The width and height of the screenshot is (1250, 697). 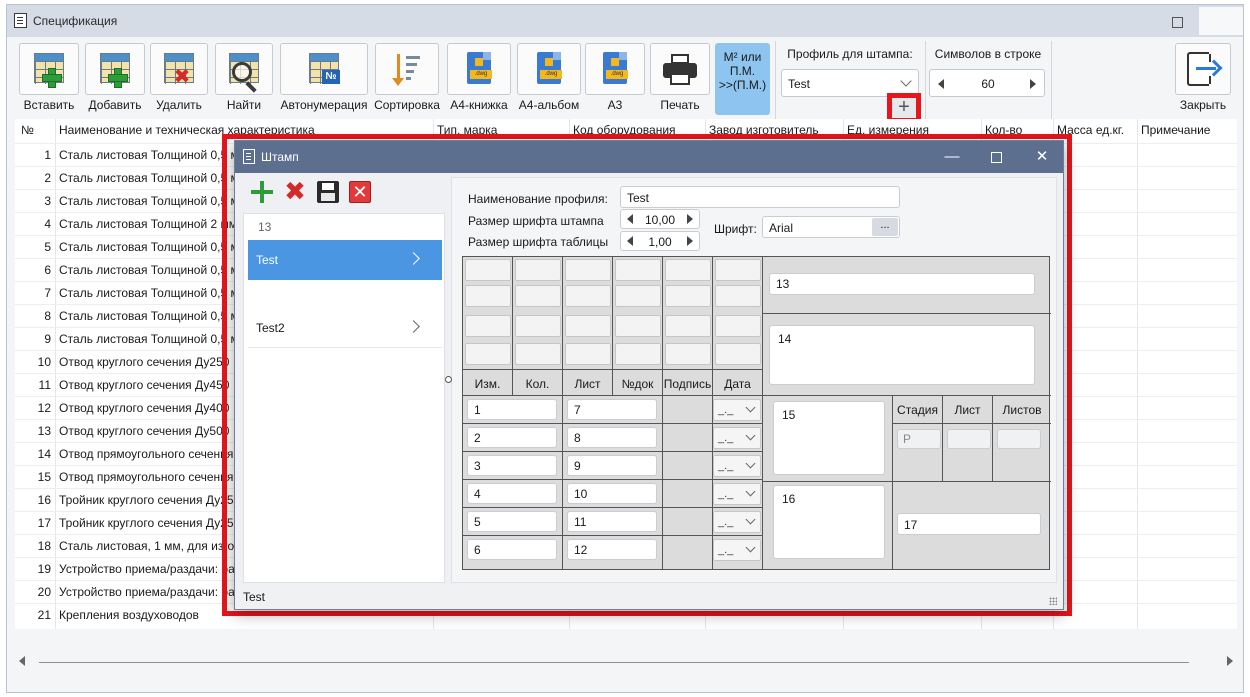 I want to click on stamp-sheet-input: 9, so click(x=612, y=465).